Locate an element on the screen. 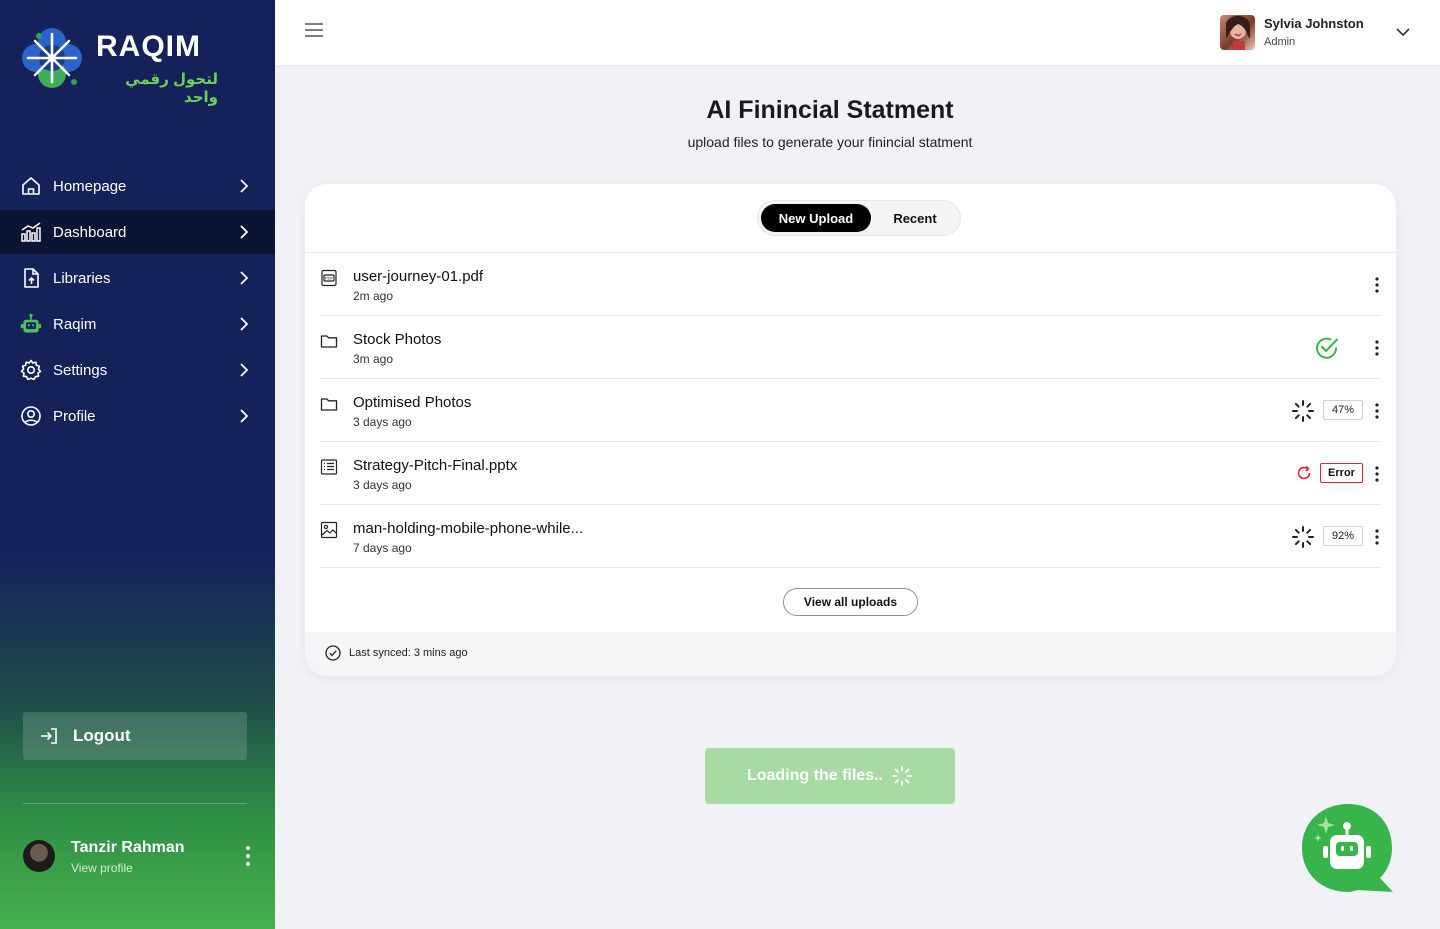  tab-recent: Recent is located at coordinates (915, 218).